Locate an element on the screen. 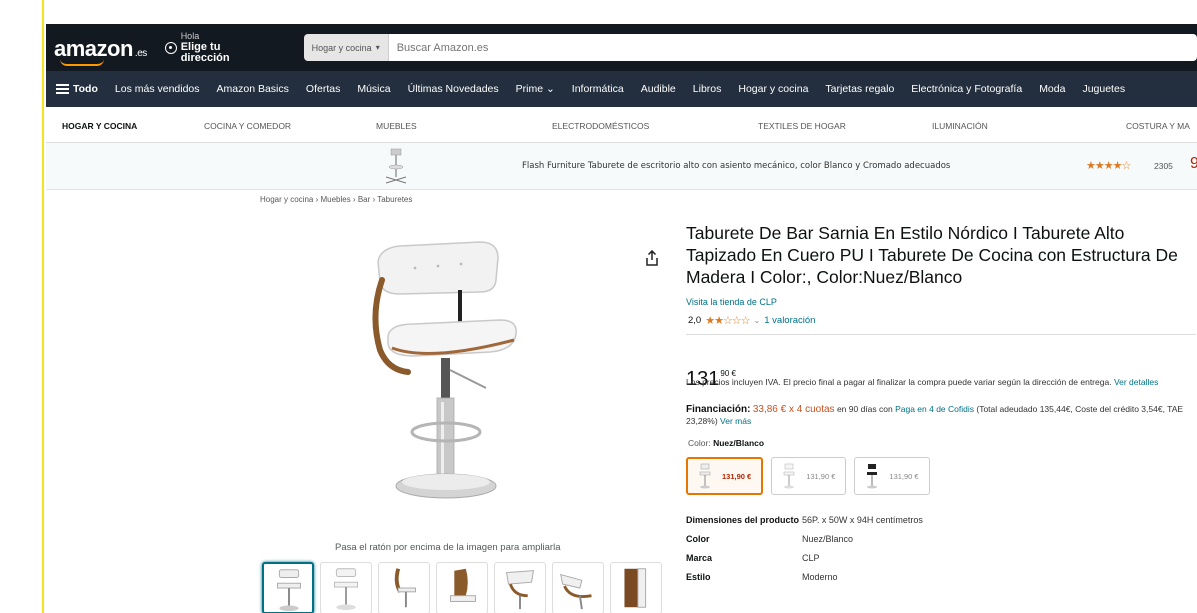  category-electrodomesticos: ELECTRODOMÉSTICOS is located at coordinates (600, 126).